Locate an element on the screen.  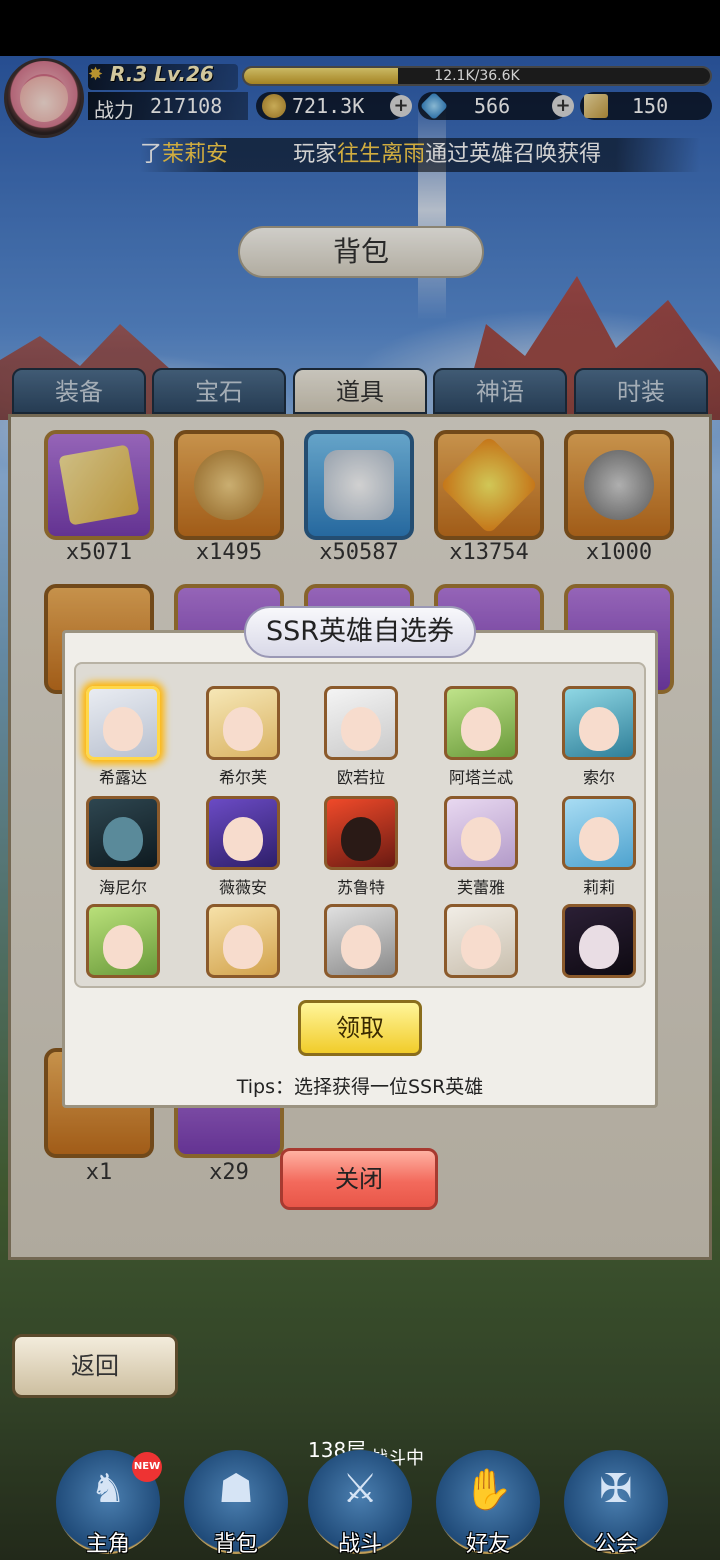
guild-crest-icon: ✠ is located at coordinates (616, 1489).